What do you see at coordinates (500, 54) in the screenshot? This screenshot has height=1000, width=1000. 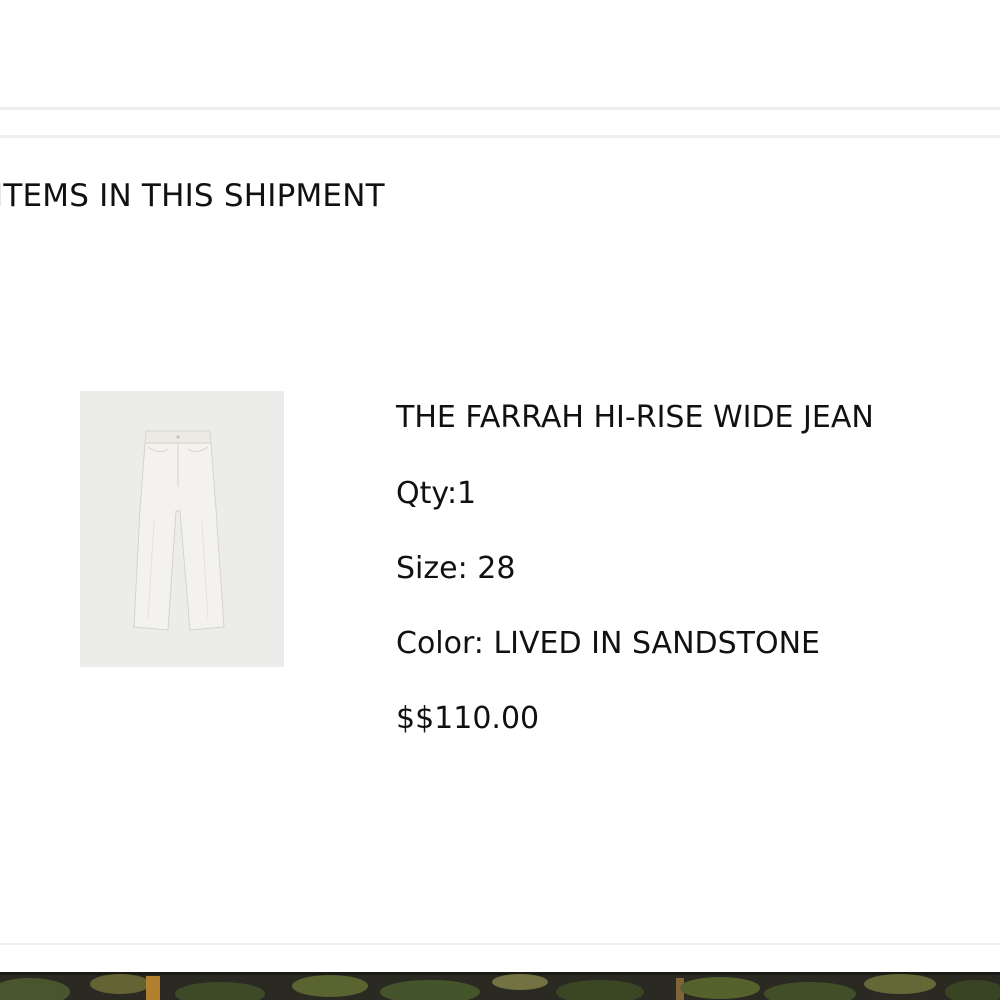 I see `header-area` at bounding box center [500, 54].